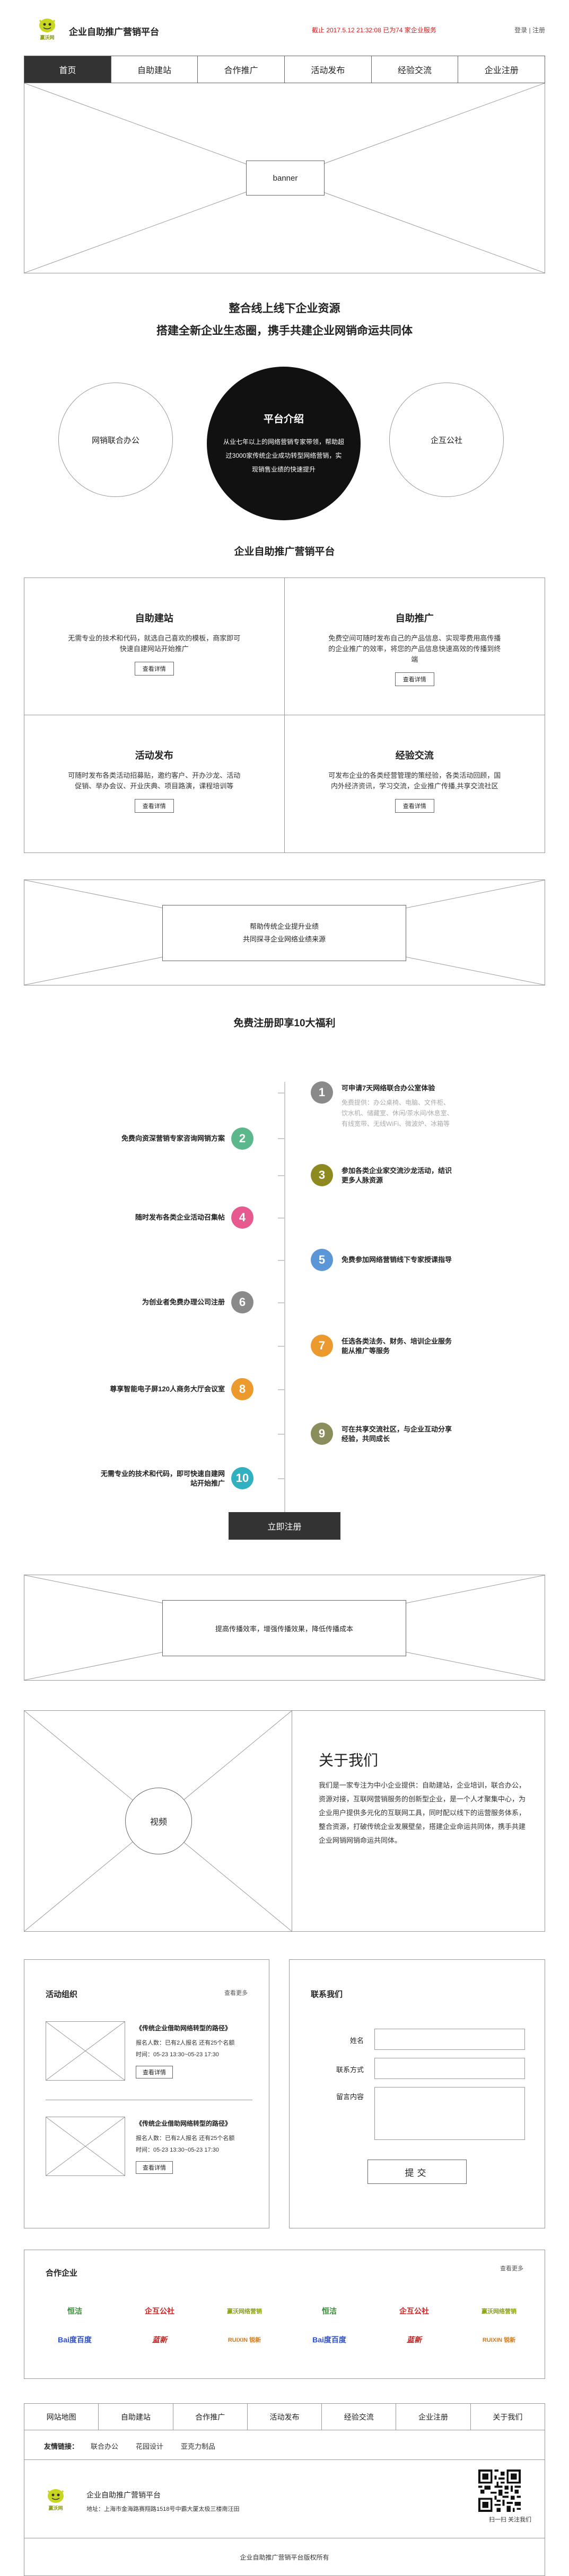 This screenshot has width=569, height=2576. Describe the element at coordinates (68, 69) in the screenshot. I see `nav-item-home: 首页` at that location.